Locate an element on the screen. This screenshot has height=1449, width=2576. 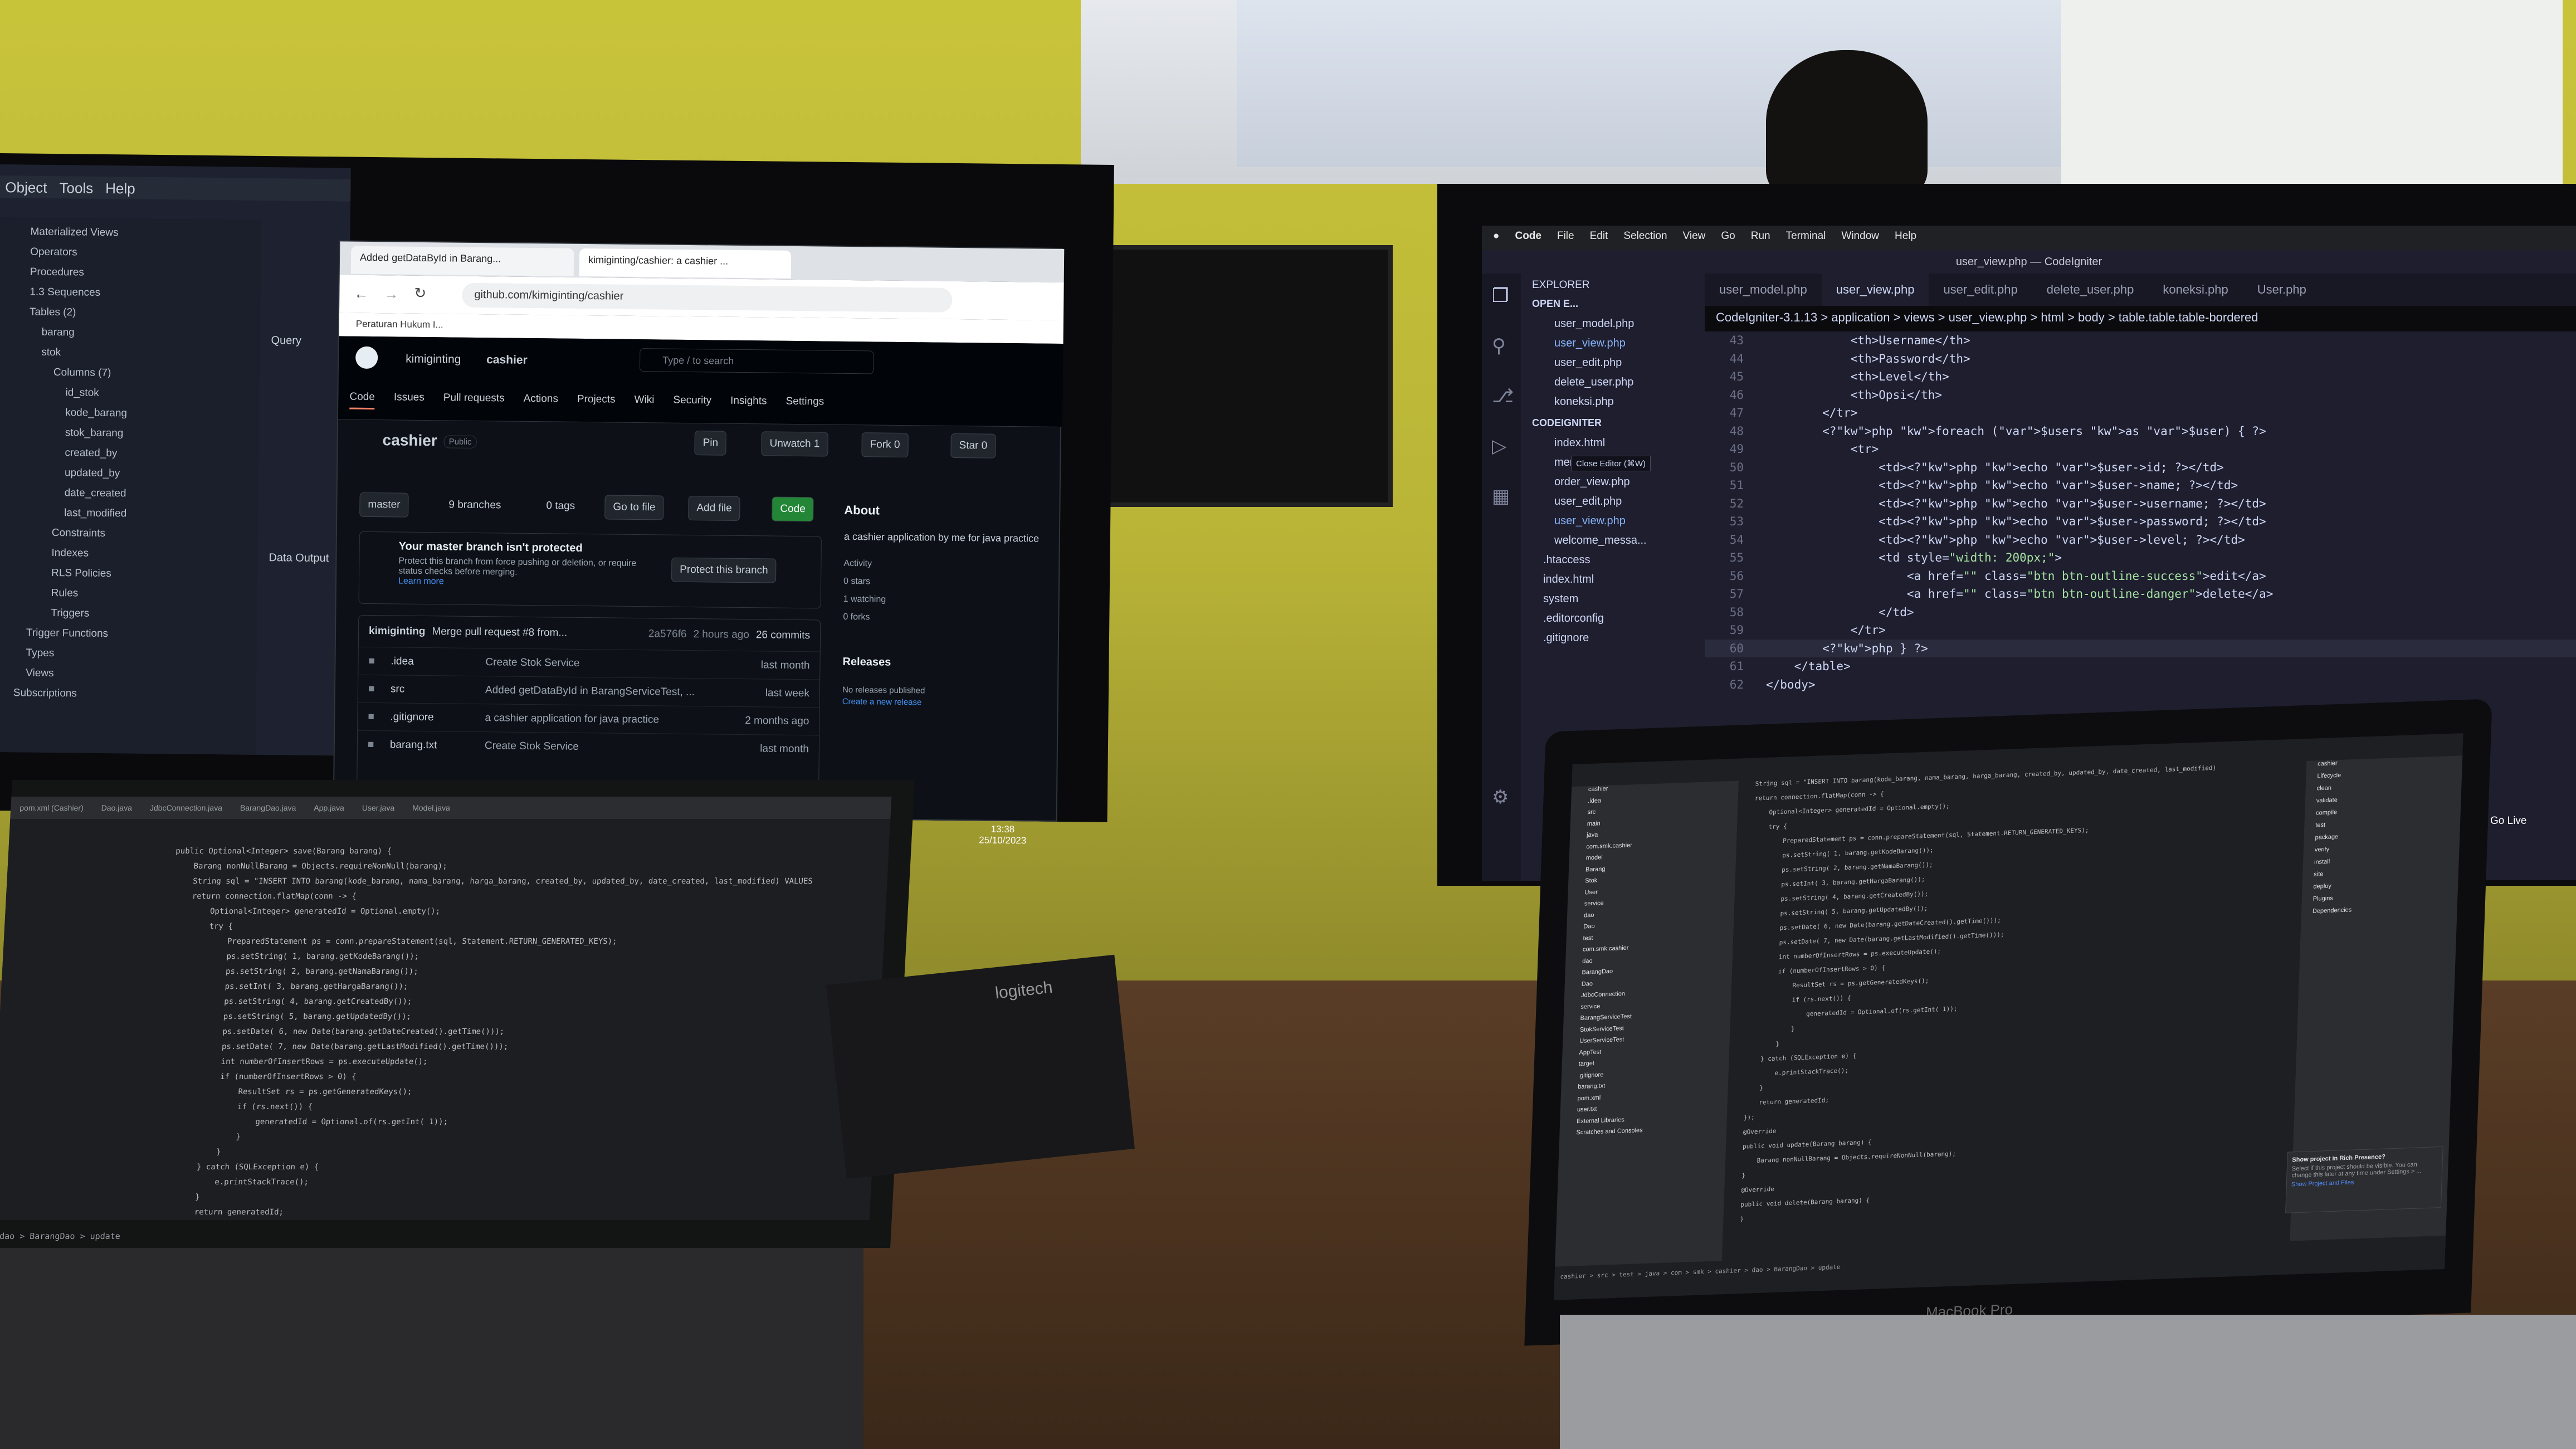
tree-item: stok_barang is located at coordinates (131, 433).